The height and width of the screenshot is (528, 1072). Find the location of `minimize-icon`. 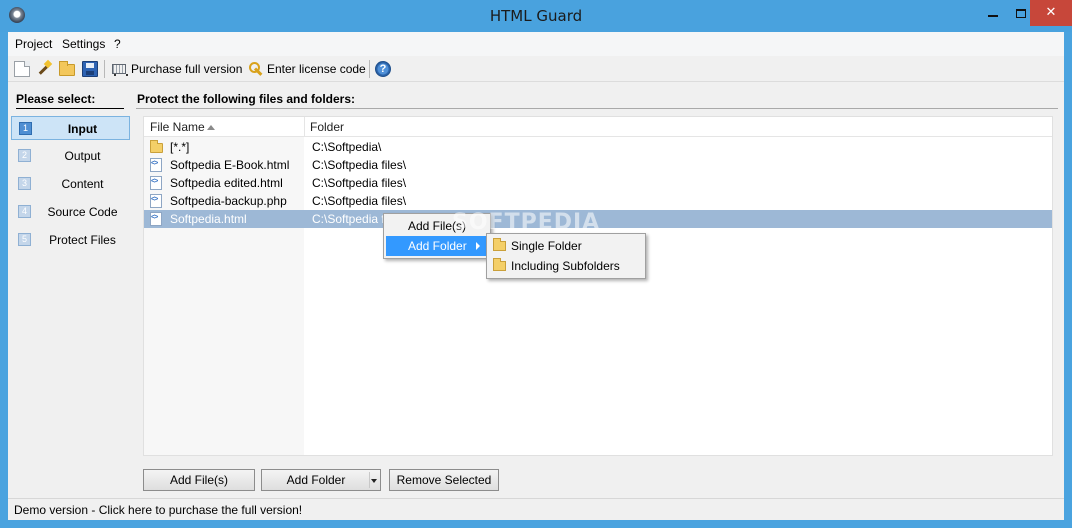

minimize-icon is located at coordinates (993, 16).